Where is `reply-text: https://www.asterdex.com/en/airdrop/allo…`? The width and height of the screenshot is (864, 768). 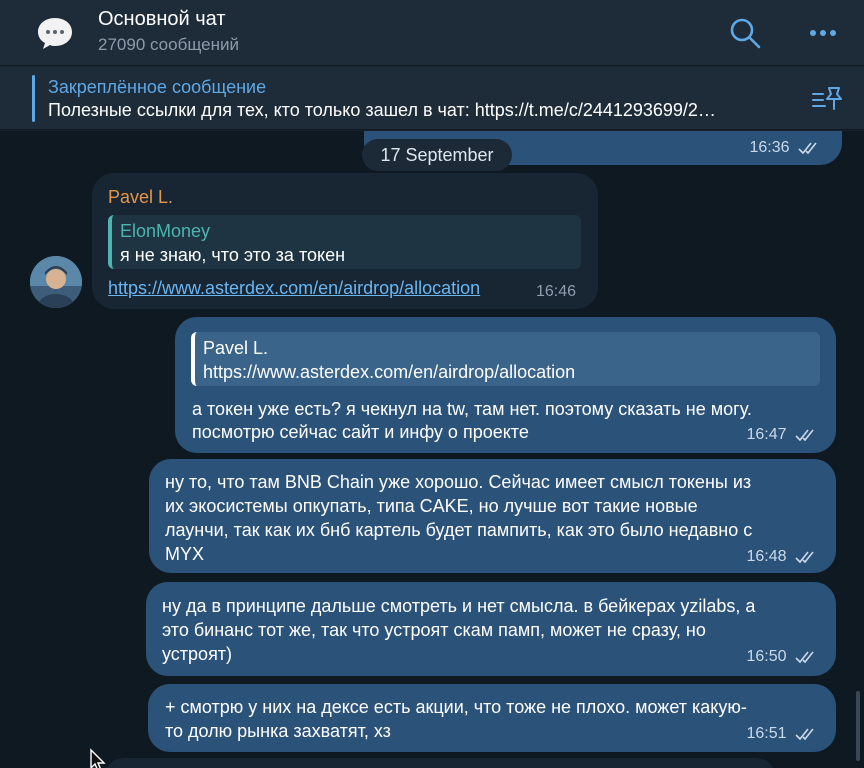 reply-text: https://www.asterdex.com/en/airdrop/allo… is located at coordinates (389, 372).